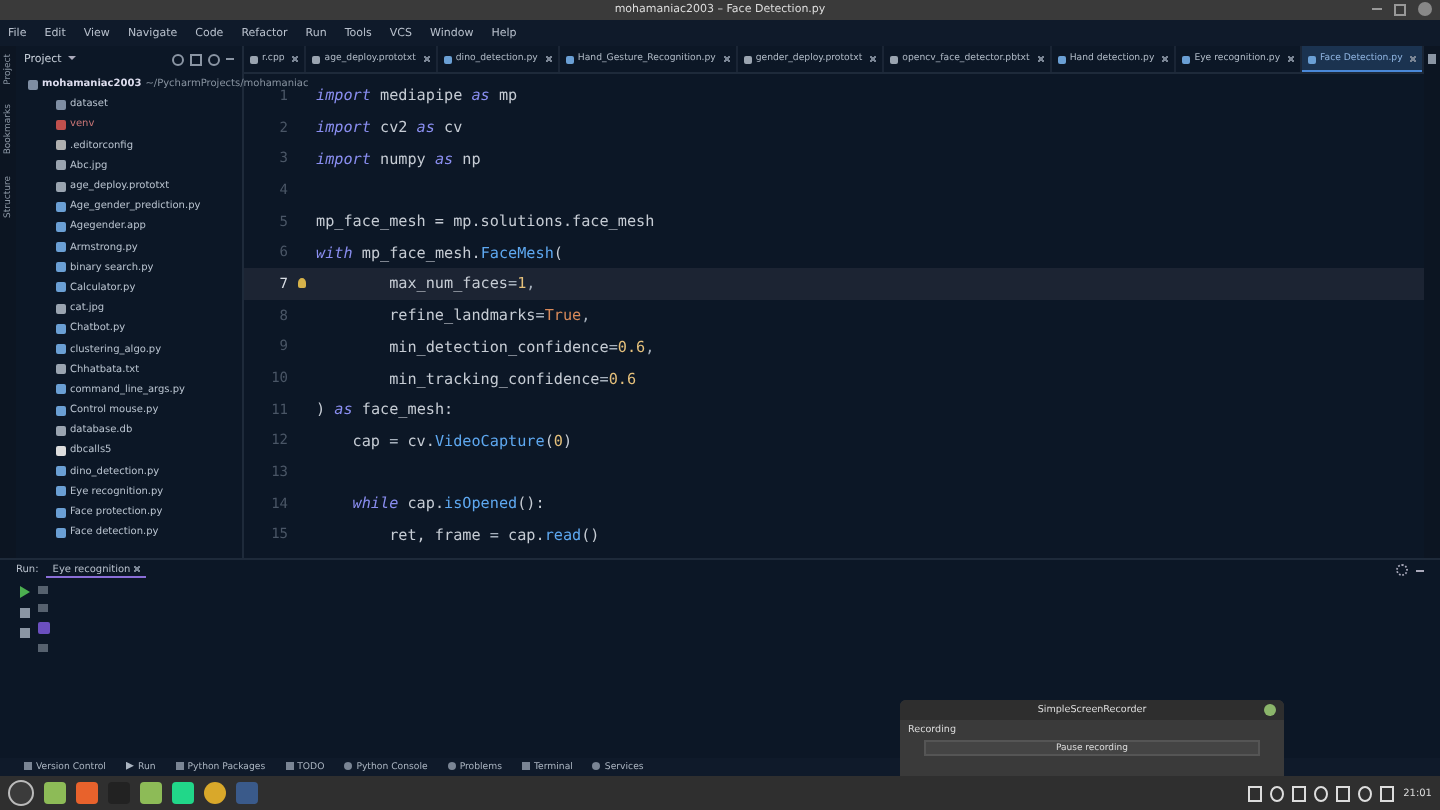  I want to click on battery-icon, so click(1386, 793).